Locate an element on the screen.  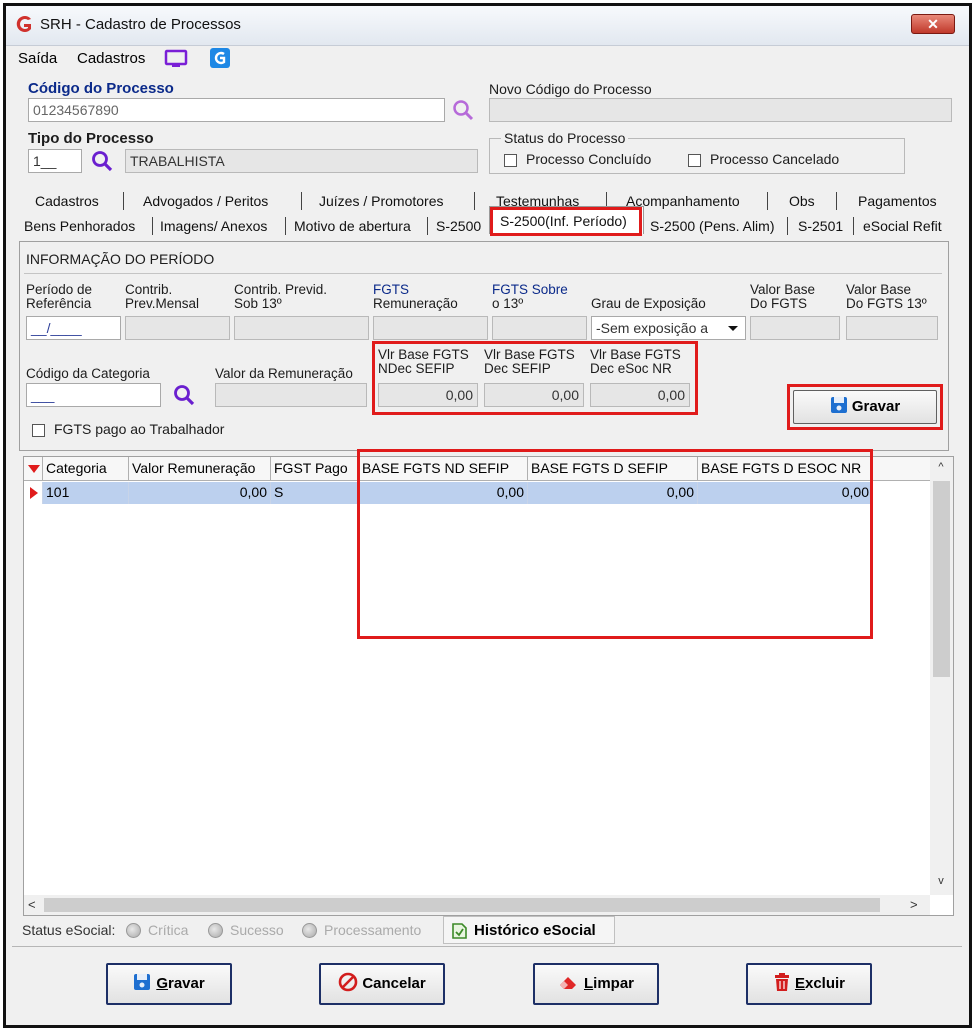
g-logo-icon is located at coordinates (220, 58).